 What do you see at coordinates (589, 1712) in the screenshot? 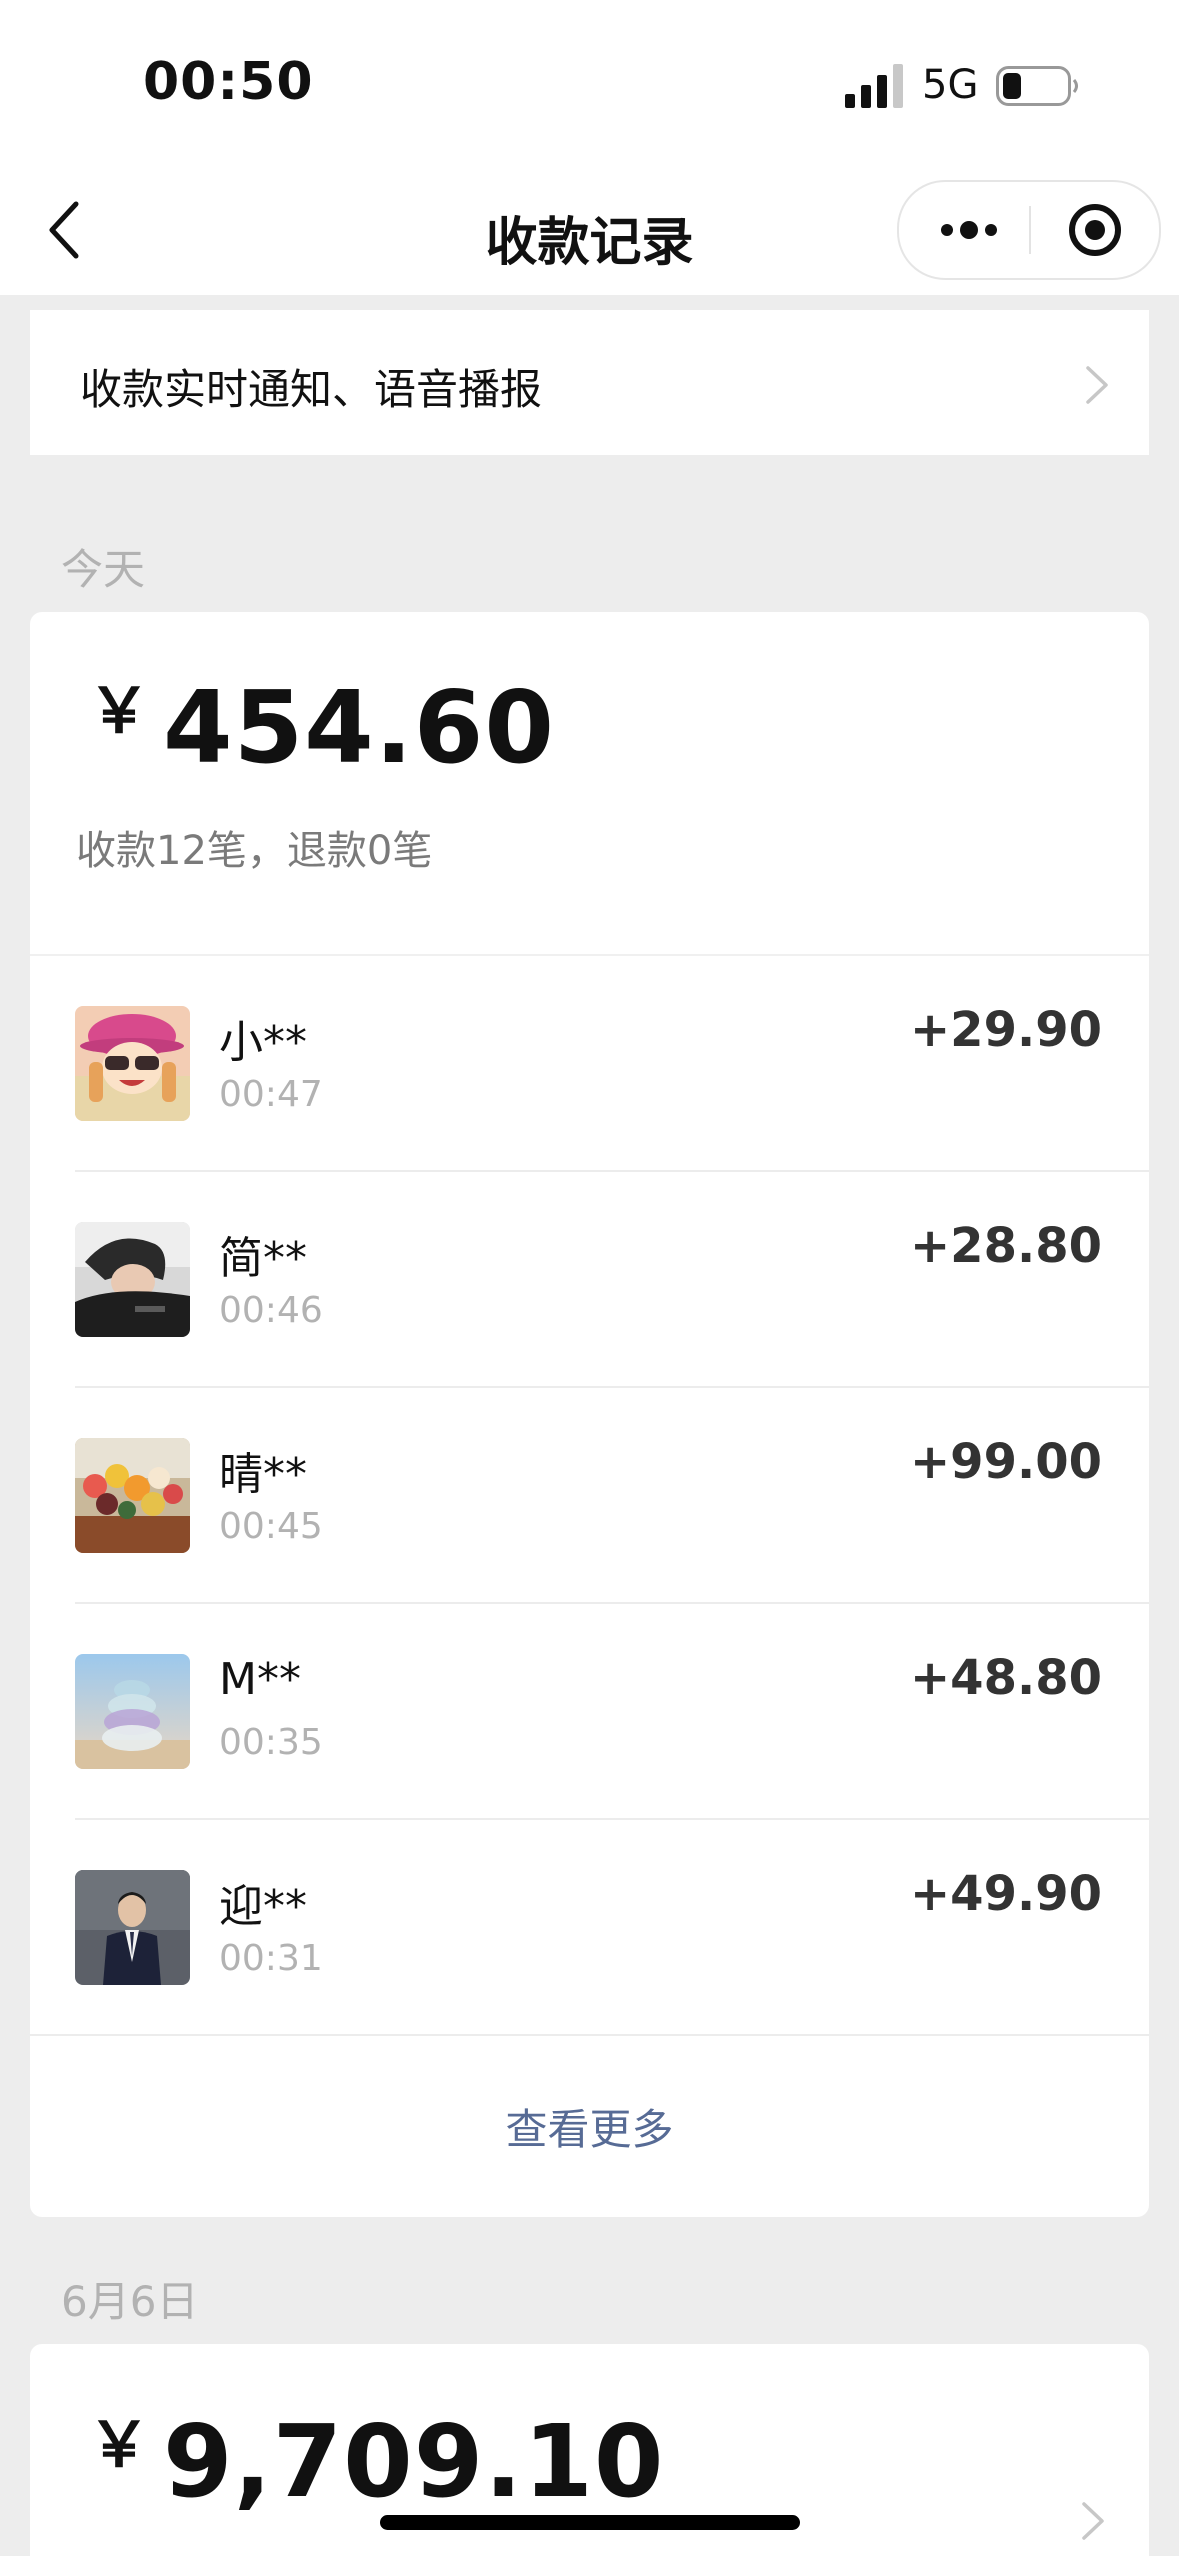
I see `list-item: M** 00:35 +48.80` at bounding box center [589, 1712].